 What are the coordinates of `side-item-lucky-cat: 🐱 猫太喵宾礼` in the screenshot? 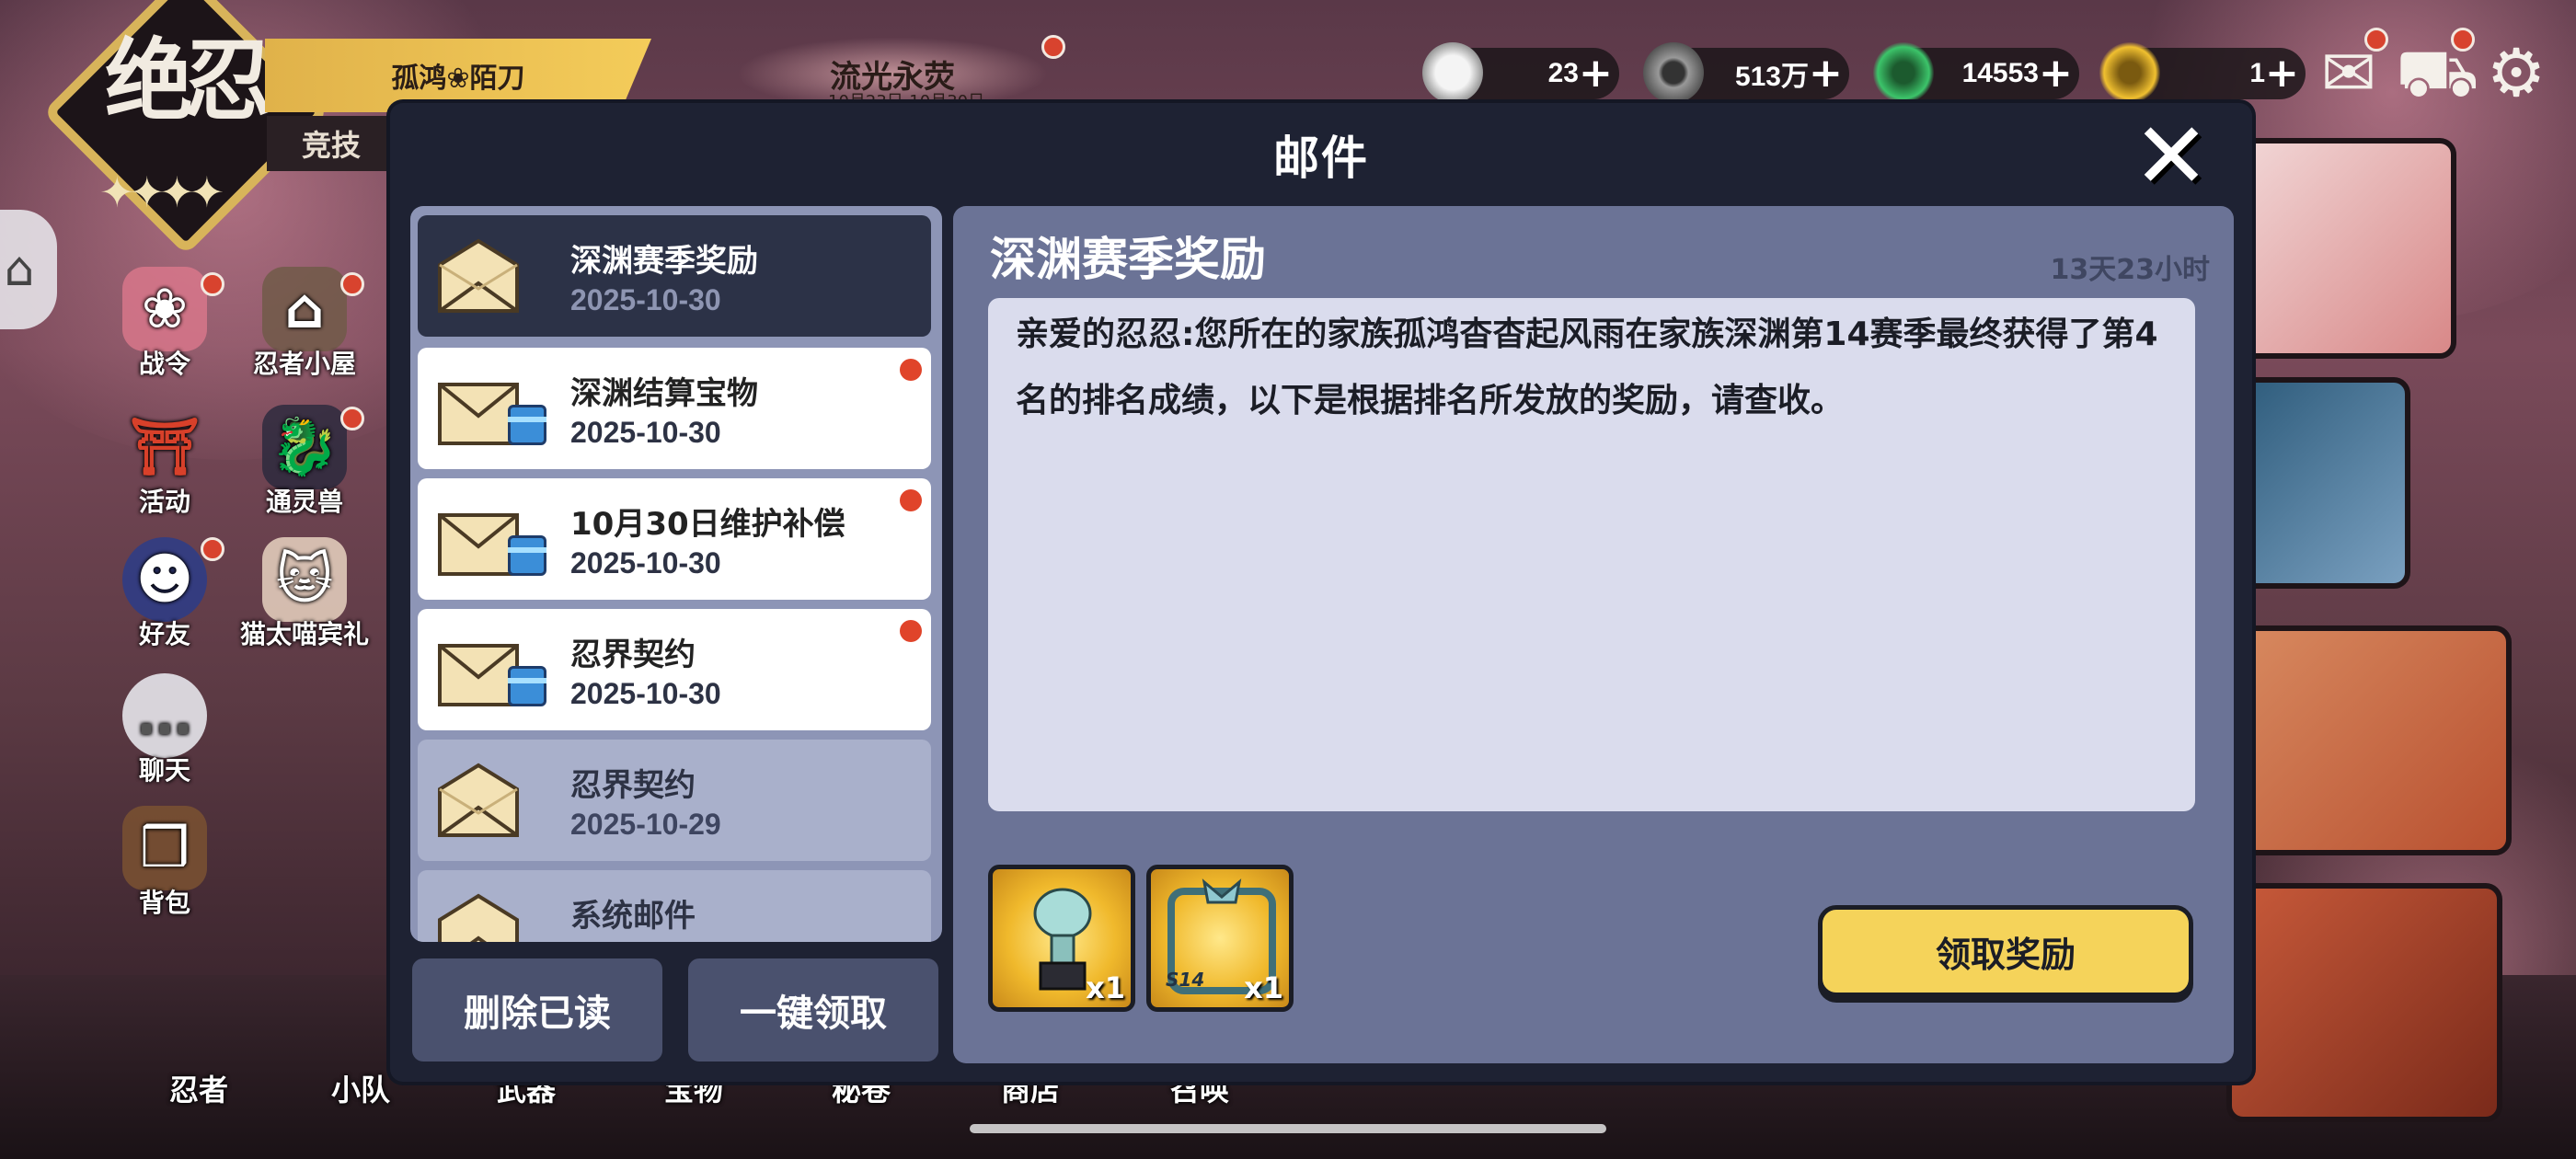 It's located at (305, 594).